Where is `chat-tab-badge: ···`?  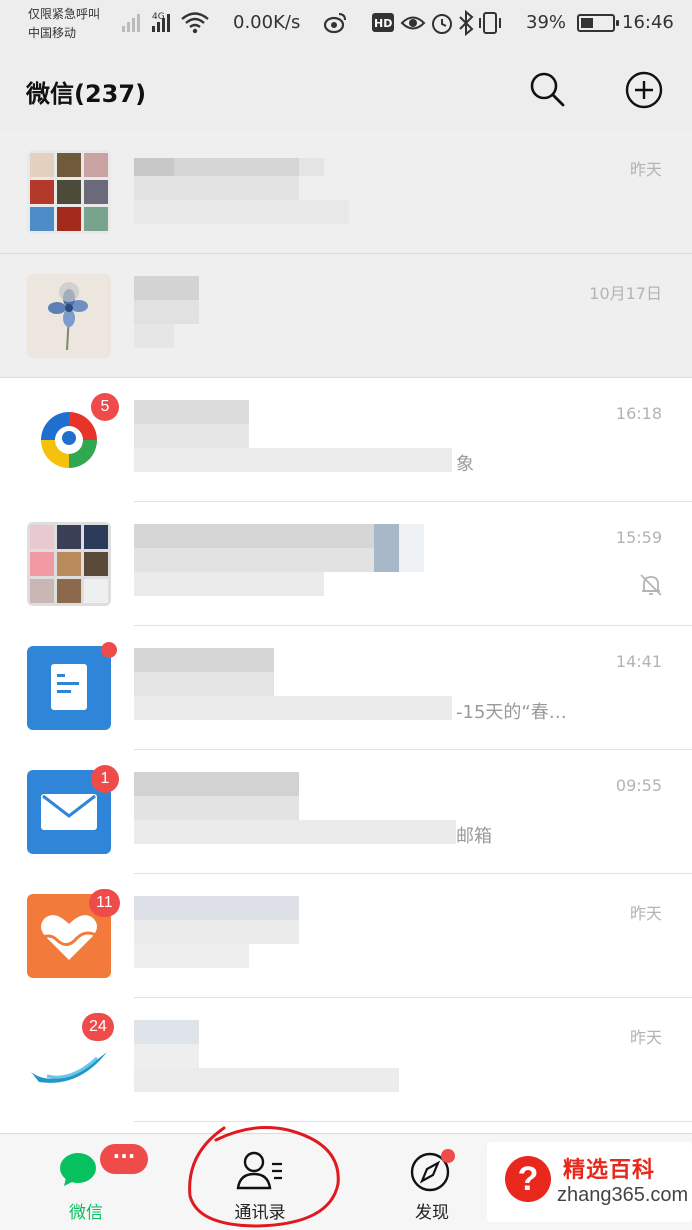
chat-tab-badge: ··· is located at coordinates (124, 1159).